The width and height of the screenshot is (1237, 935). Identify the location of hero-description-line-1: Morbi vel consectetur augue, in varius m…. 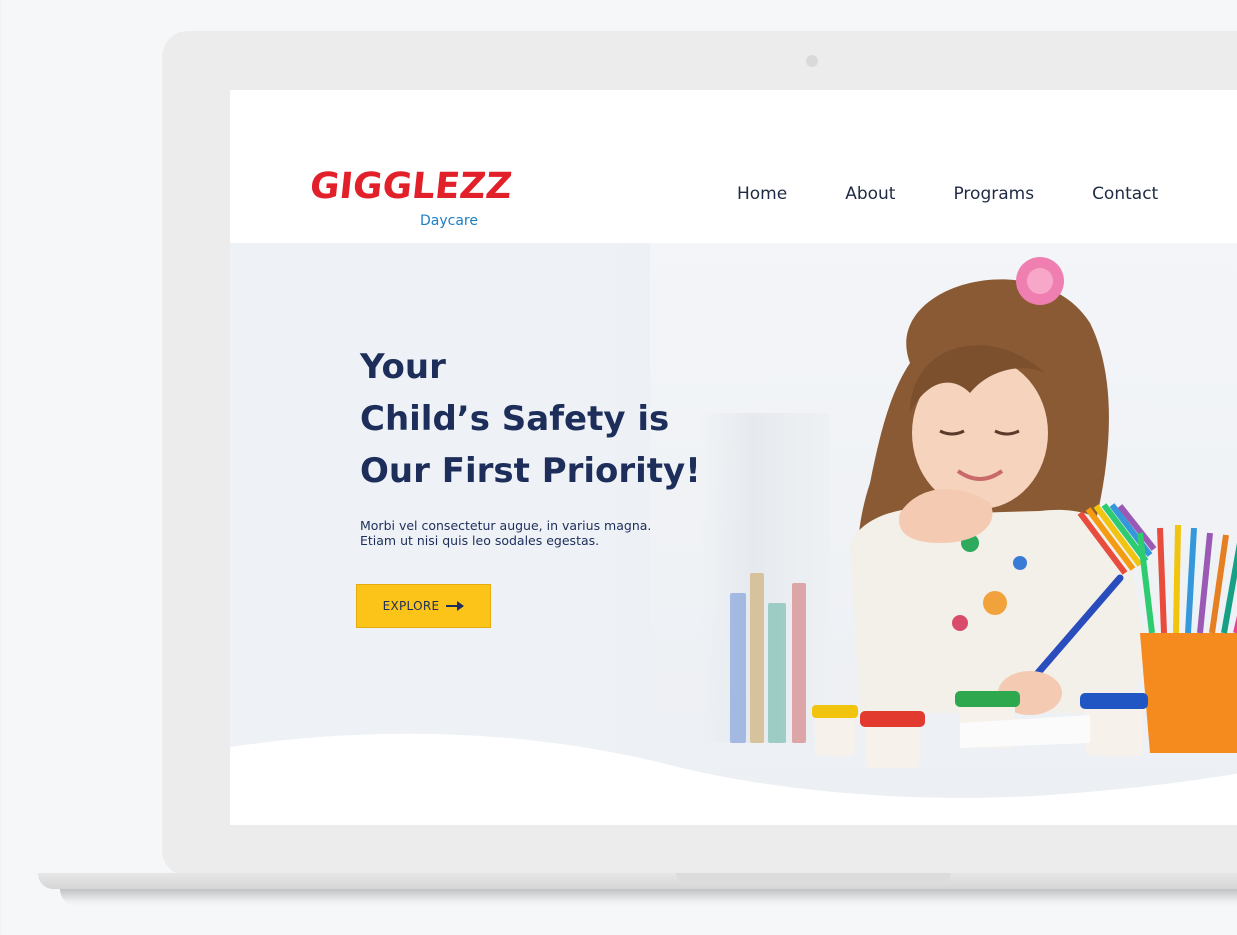
(506, 525).